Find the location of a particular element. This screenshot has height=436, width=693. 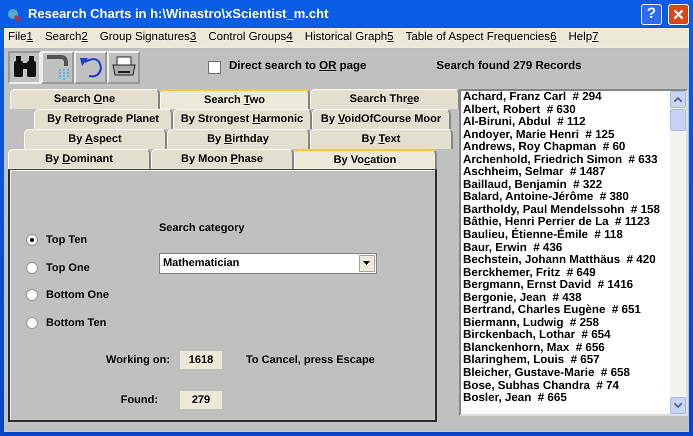

tab: By Vocation is located at coordinates (365, 159).